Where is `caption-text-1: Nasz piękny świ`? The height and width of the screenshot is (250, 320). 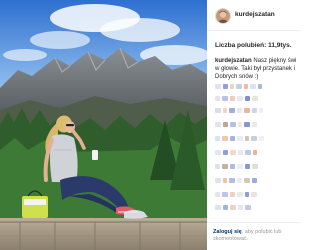
caption-text-1: Nasz piękny świ is located at coordinates (274, 61).